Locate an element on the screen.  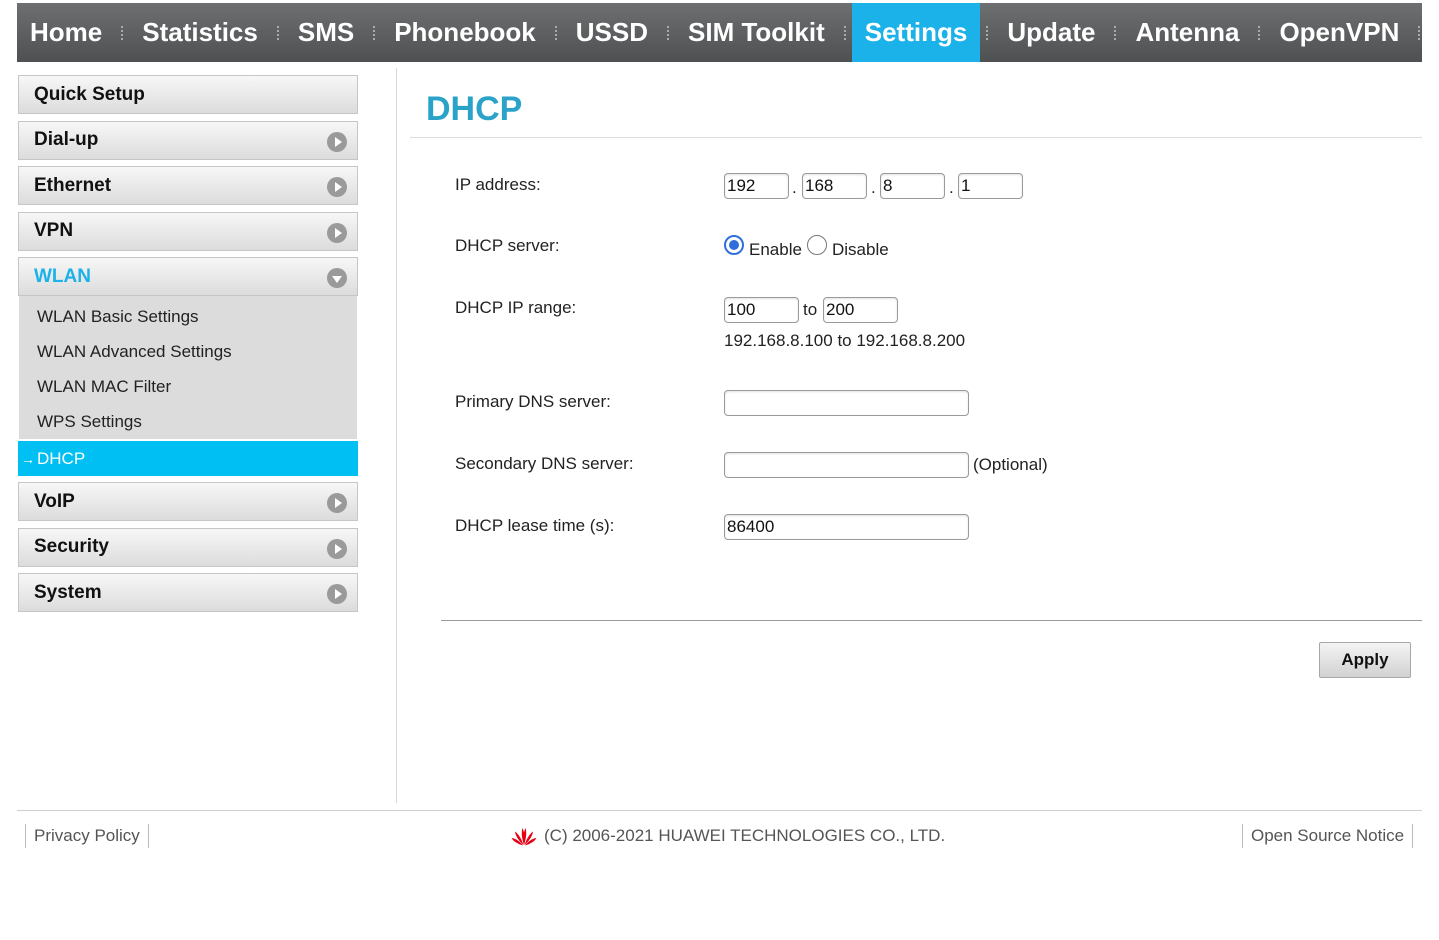
nav-sms: SMS is located at coordinates (326, 32).